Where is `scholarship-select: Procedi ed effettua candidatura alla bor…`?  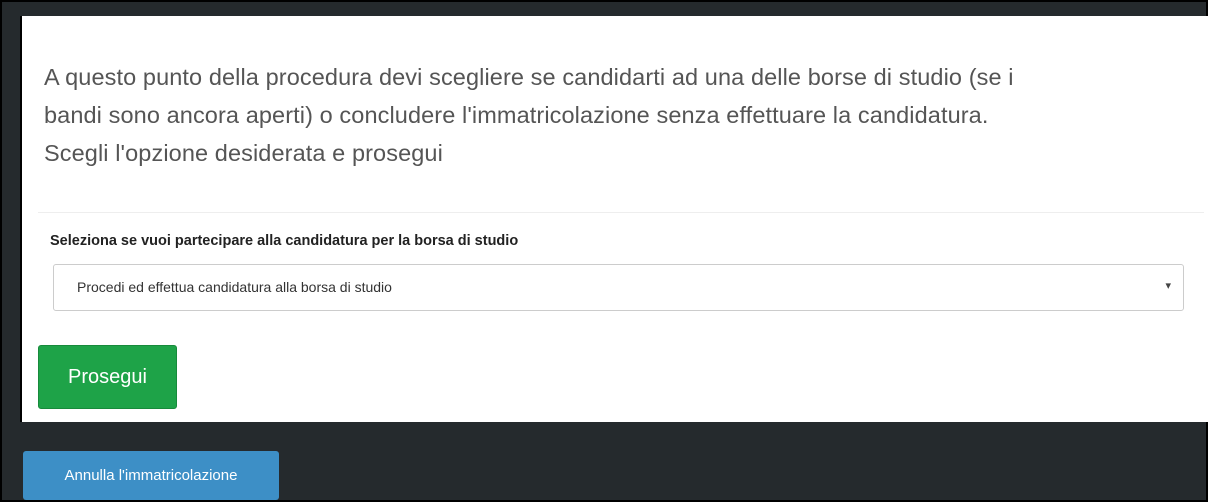 scholarship-select: Procedi ed effettua candidatura alla bor… is located at coordinates (618, 287).